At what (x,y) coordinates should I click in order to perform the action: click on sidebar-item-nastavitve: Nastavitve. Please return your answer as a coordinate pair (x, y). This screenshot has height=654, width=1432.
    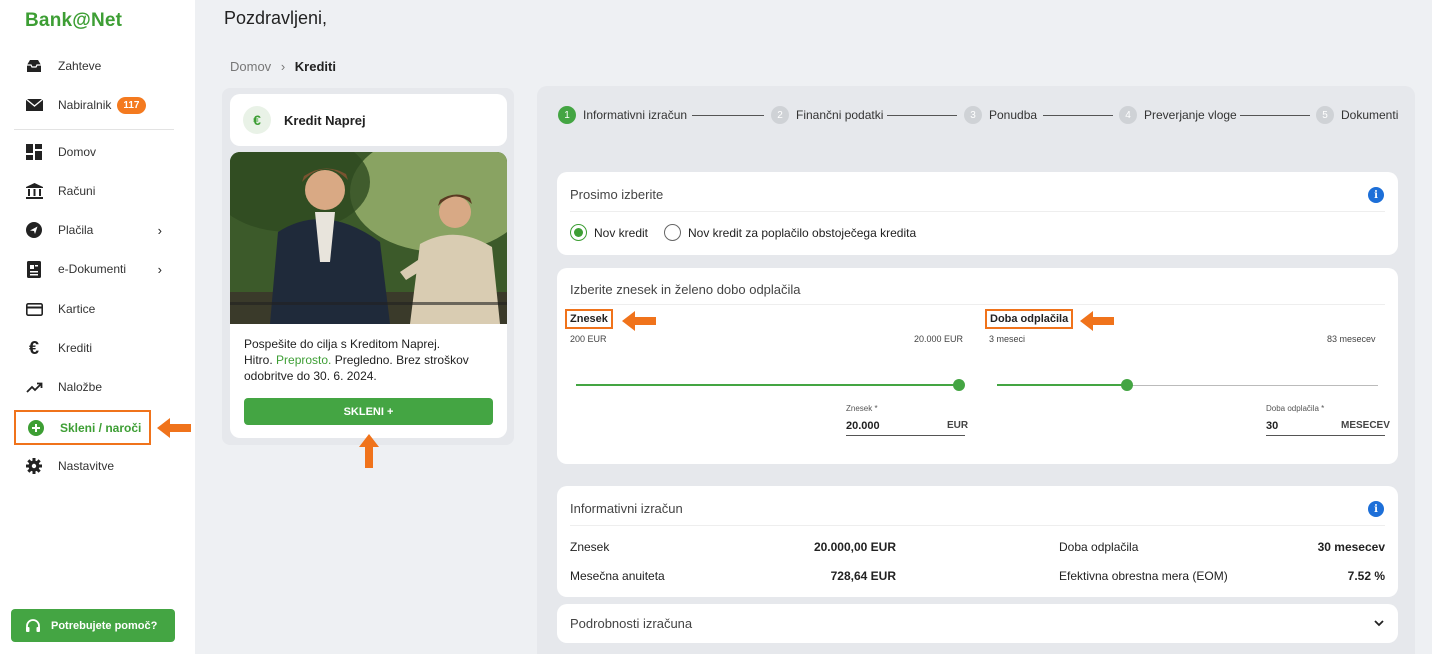
    Looking at the image, I should click on (94, 466).